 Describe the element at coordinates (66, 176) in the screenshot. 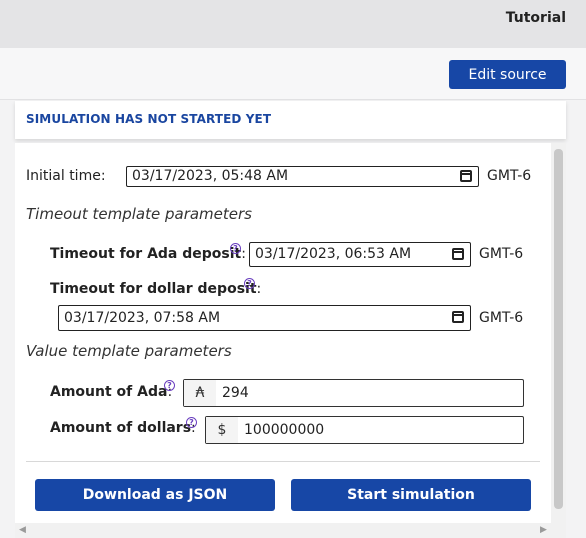

I see `initial-time-label: Initial time:` at that location.